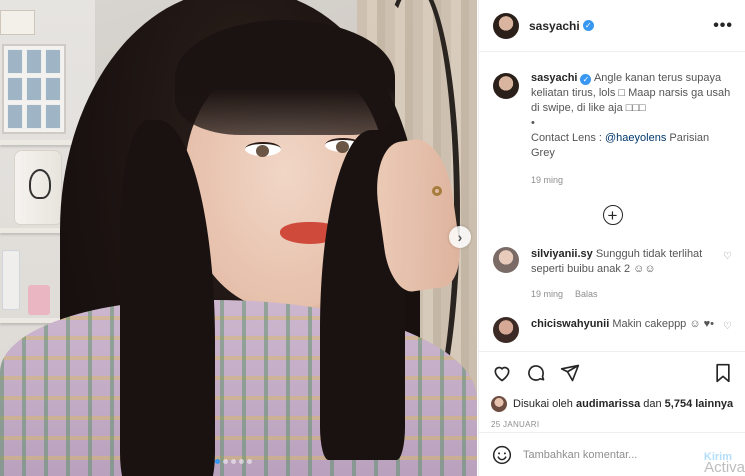 The width and height of the screenshot is (745, 476). I want to click on pink-jar, so click(39, 300).